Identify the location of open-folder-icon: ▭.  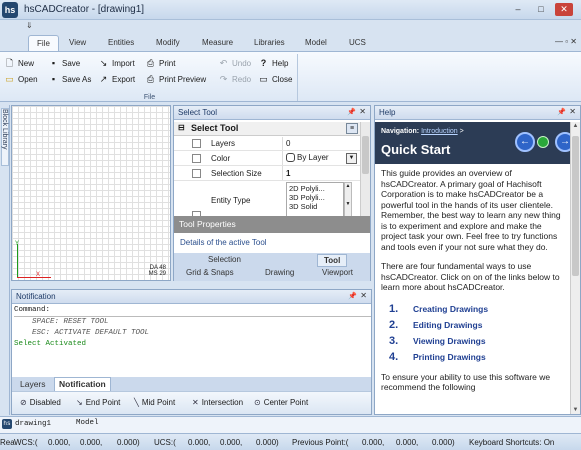
(9, 79).